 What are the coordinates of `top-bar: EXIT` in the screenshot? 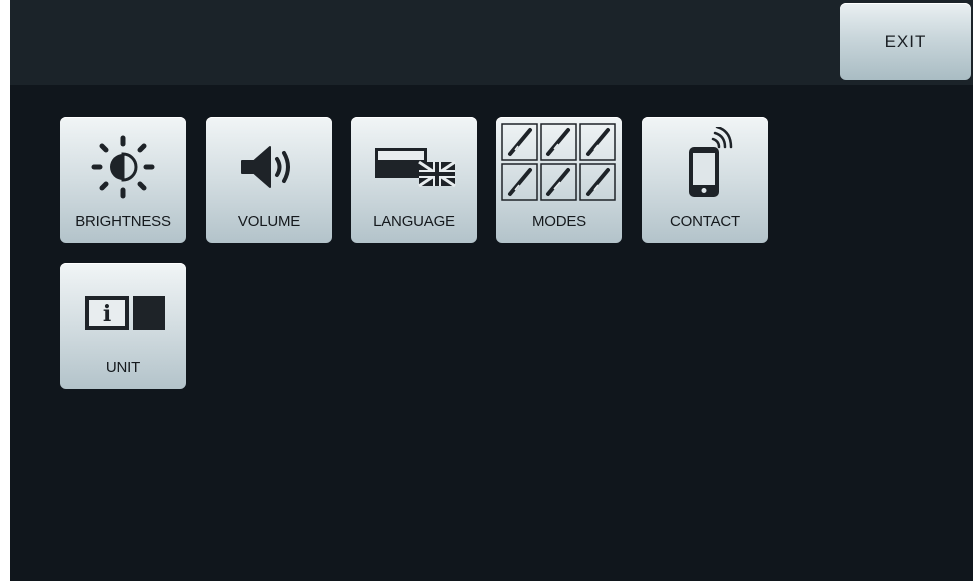 It's located at (491, 42).